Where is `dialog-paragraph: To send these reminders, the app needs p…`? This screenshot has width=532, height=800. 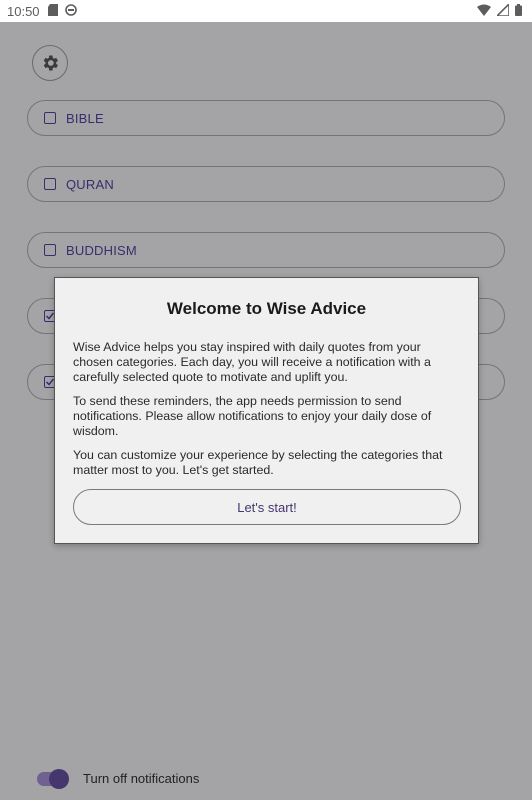
dialog-paragraph: To send these reminders, the app needs p… is located at coordinates (252, 416).